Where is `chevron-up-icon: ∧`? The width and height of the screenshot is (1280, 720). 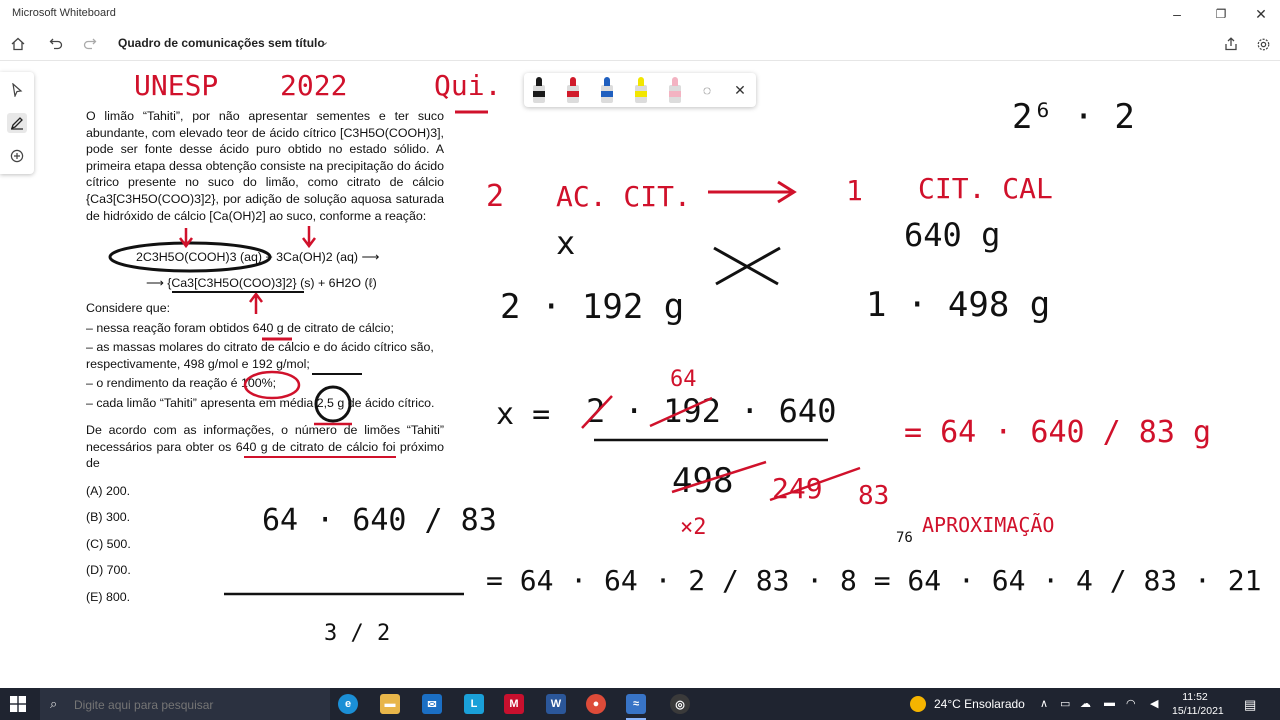
chevron-up-icon: ∧ is located at coordinates (1044, 703).